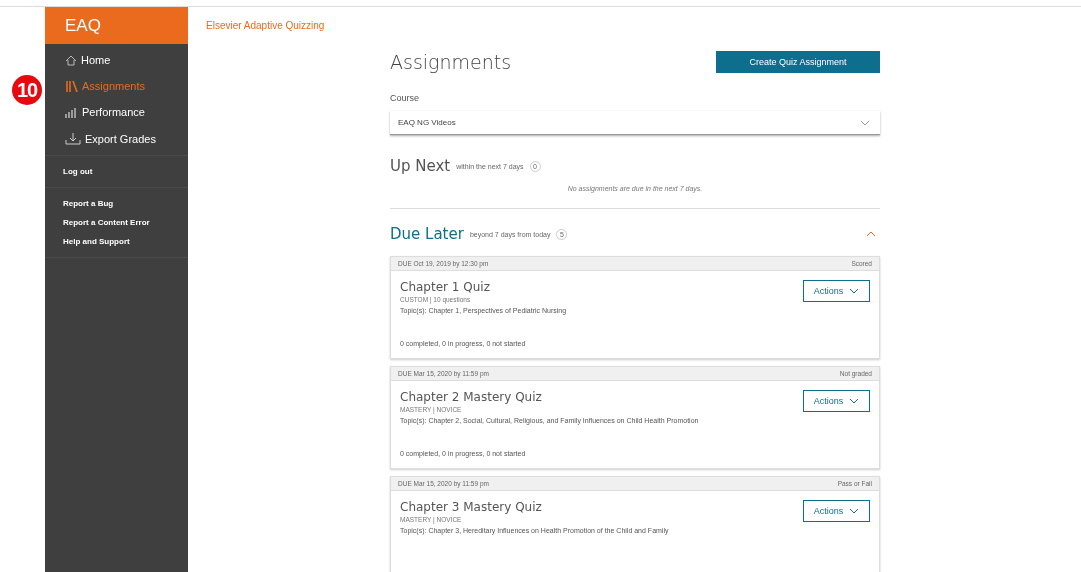 The image size is (1081, 572). What do you see at coordinates (265, 26) in the screenshot?
I see `app-title: Elsevier Adaptive Quizzing` at bounding box center [265, 26].